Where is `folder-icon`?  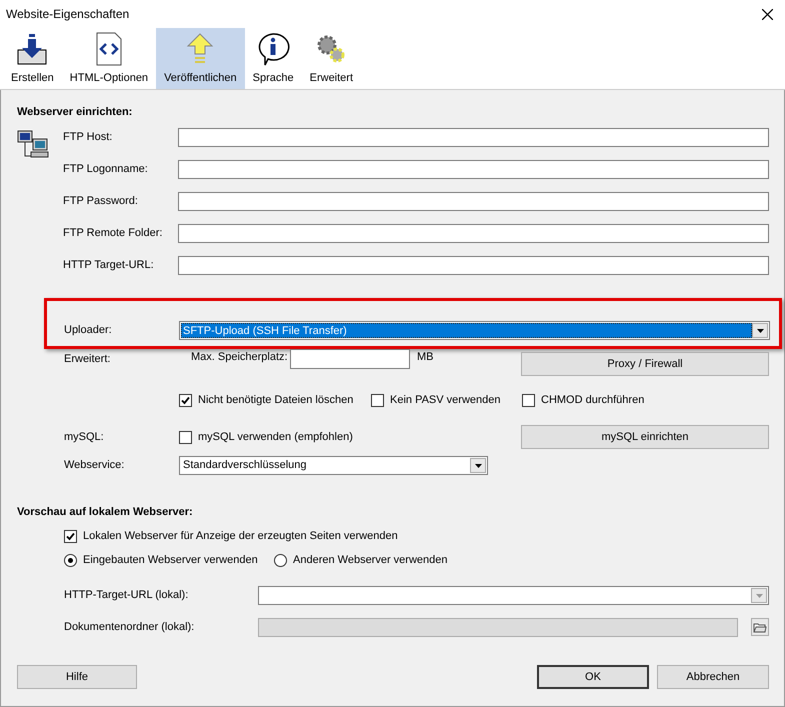
folder-icon is located at coordinates (760, 627).